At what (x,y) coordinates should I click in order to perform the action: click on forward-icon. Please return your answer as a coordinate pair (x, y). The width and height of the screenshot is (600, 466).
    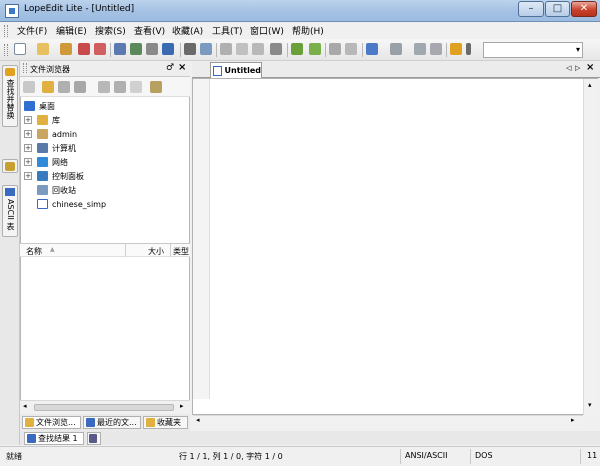
    Looking at the image, I should click on (120, 87).